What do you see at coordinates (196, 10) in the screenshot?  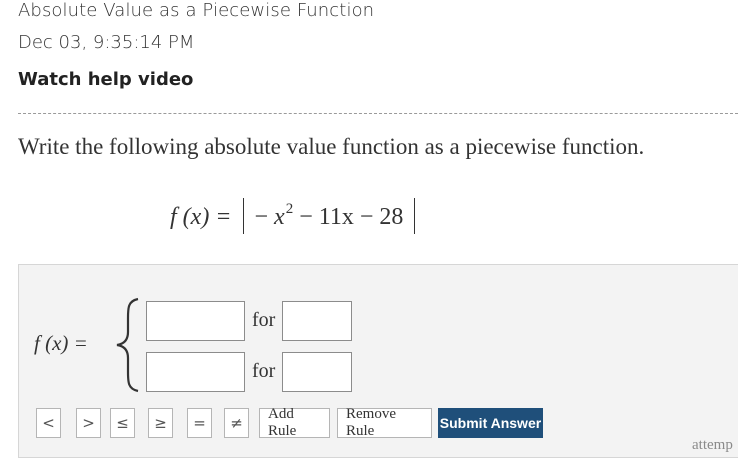 I see `page-title: Absolute Value as a Piecewise Function` at bounding box center [196, 10].